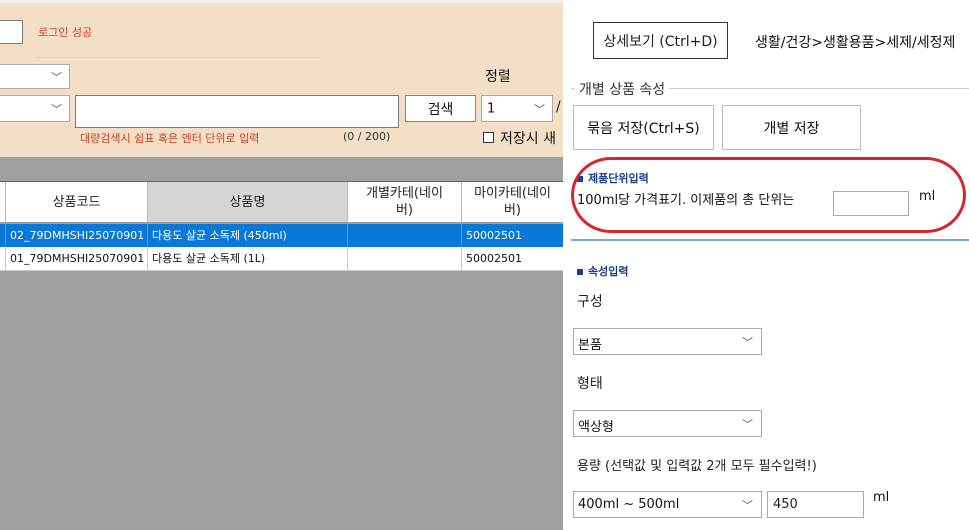 This screenshot has height=530, width=969. Describe the element at coordinates (77, 258) in the screenshot. I see `cell-code: 01_79DMHSHI25070901` at that location.